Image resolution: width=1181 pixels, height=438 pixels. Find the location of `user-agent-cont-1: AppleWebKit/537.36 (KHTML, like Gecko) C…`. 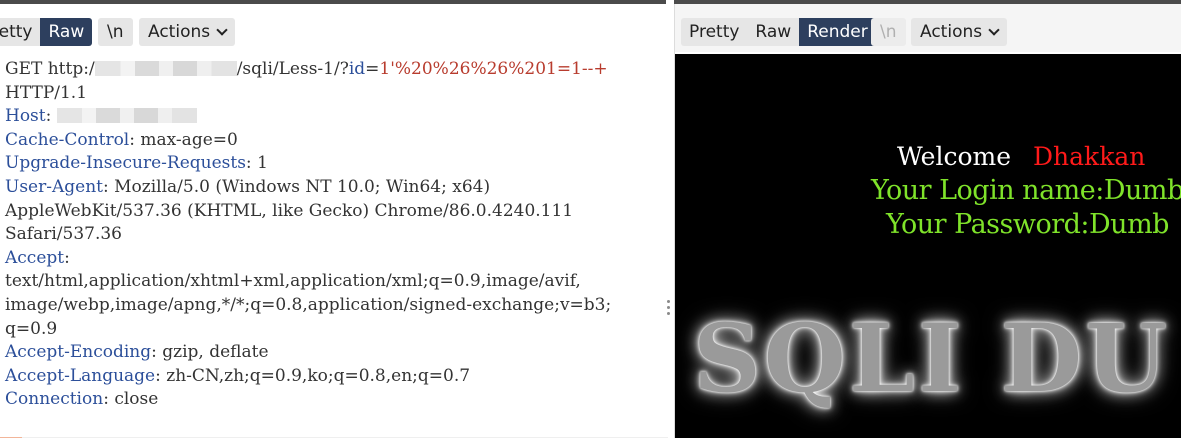

user-agent-cont-1: AppleWebKit/537.36 (KHTML, like Gecko) C… is located at coordinates (289, 210).